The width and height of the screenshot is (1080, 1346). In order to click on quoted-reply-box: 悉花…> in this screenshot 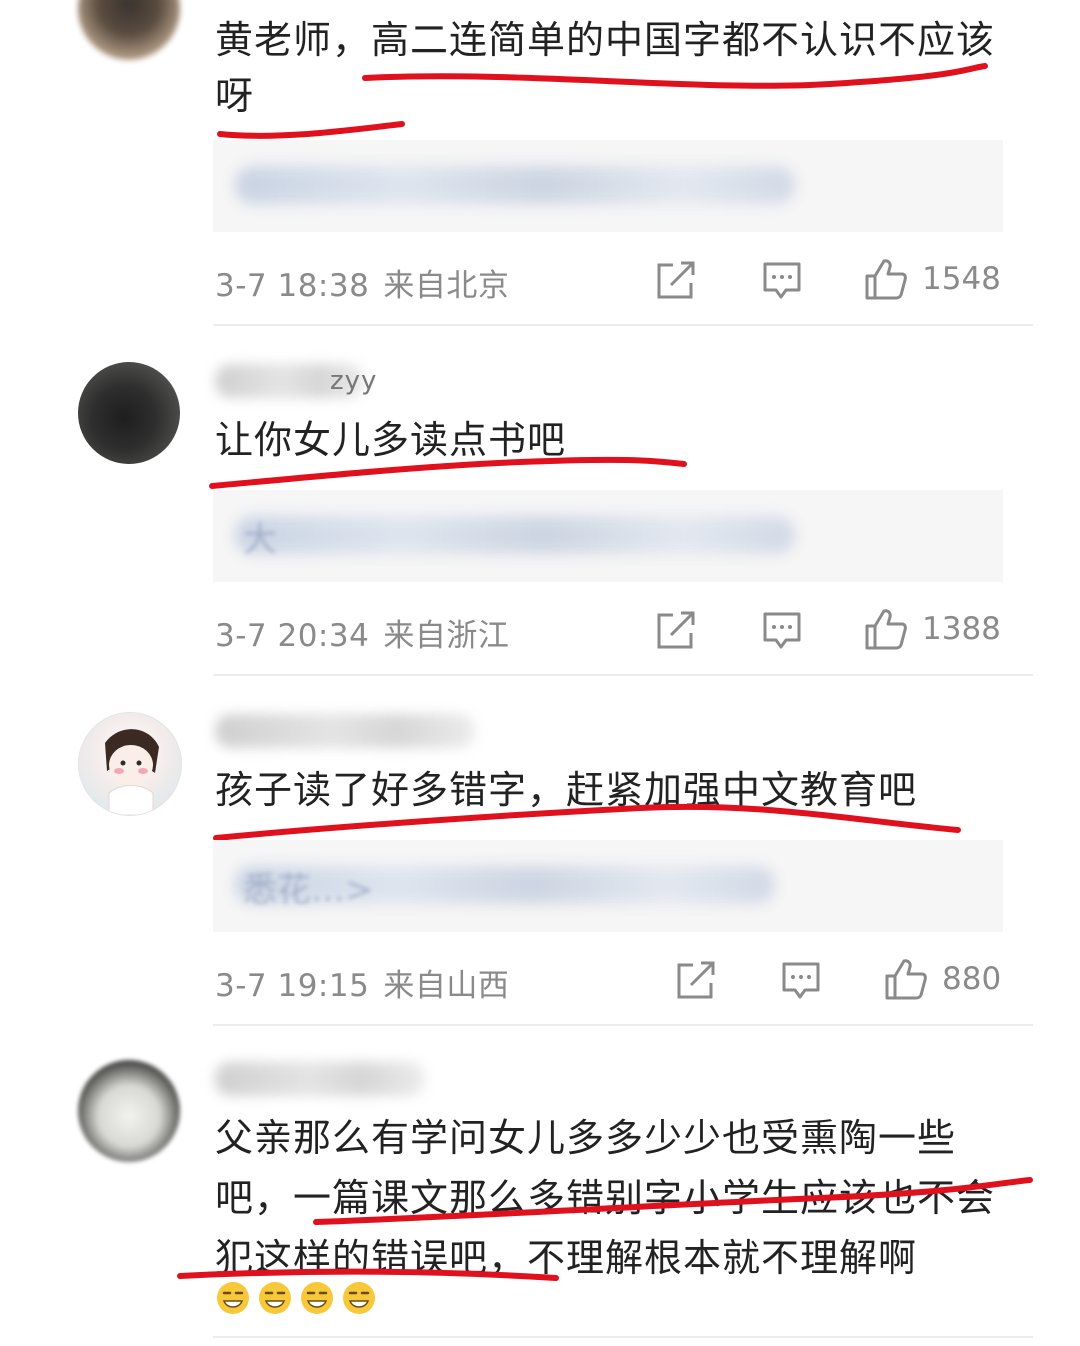, I will do `click(608, 886)`.